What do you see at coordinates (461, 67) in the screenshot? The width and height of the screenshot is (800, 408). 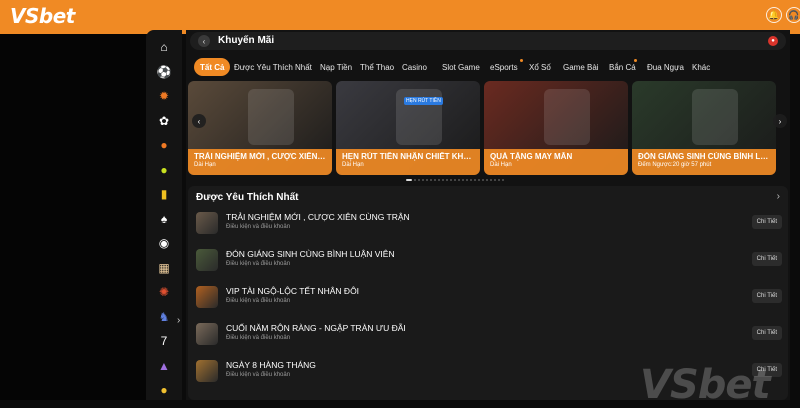 I see `tab-5: Slot Game` at bounding box center [461, 67].